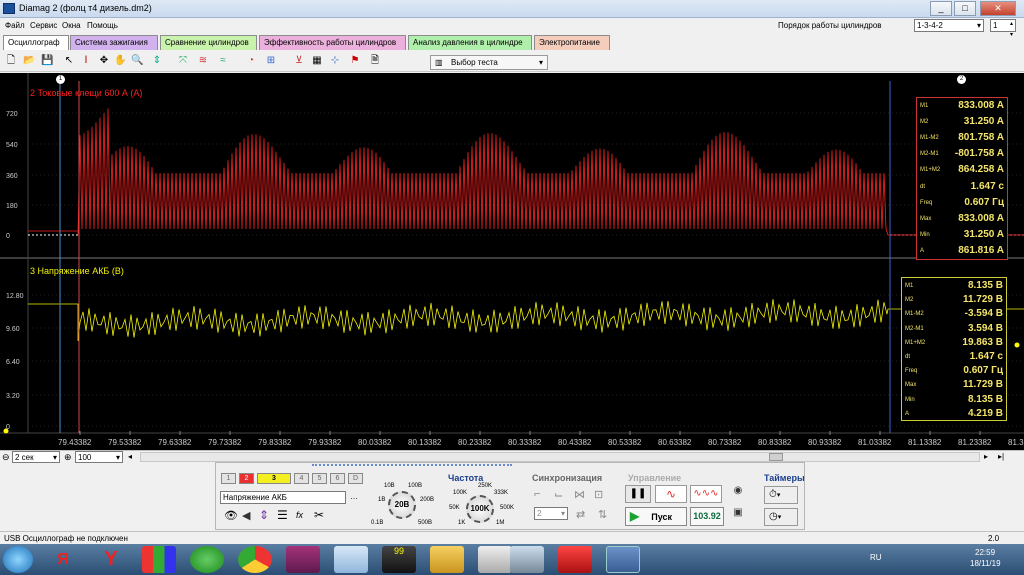  What do you see at coordinates (159, 559) in the screenshot?
I see `rubiks-icon` at bounding box center [159, 559].